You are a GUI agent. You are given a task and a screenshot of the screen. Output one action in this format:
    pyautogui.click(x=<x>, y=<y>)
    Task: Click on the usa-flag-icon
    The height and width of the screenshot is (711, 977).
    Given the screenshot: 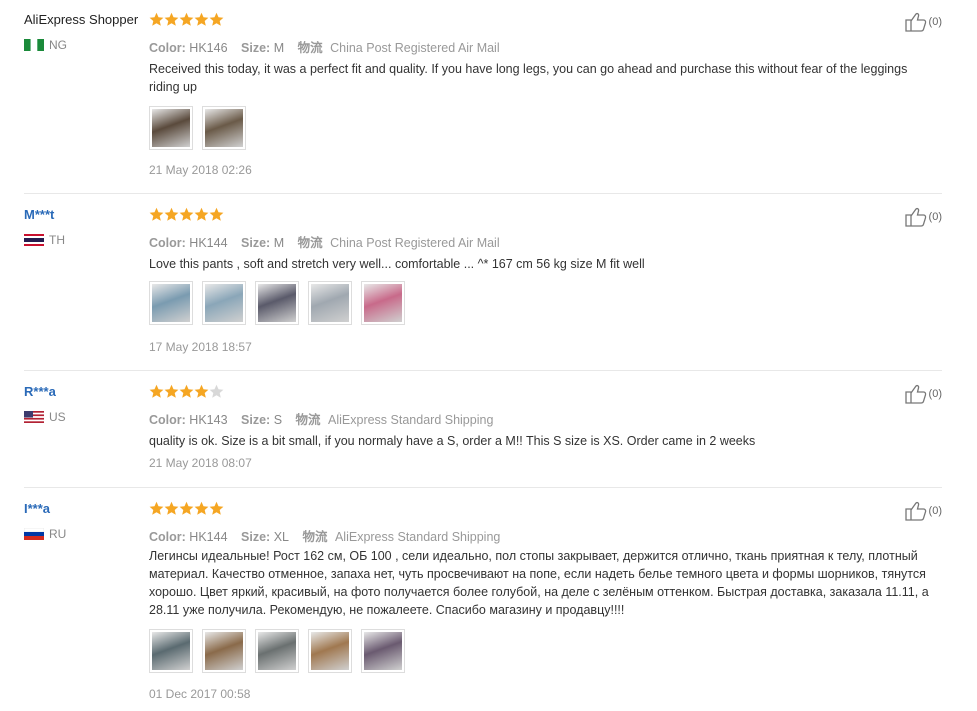 What is the action you would take?
    pyautogui.click(x=34, y=417)
    